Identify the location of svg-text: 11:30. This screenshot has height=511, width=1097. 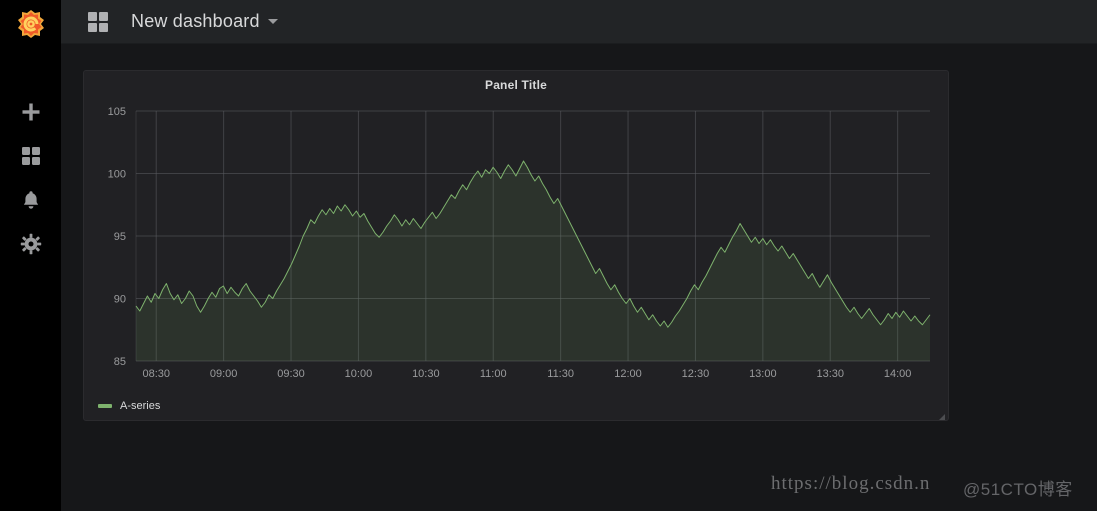
(560, 374).